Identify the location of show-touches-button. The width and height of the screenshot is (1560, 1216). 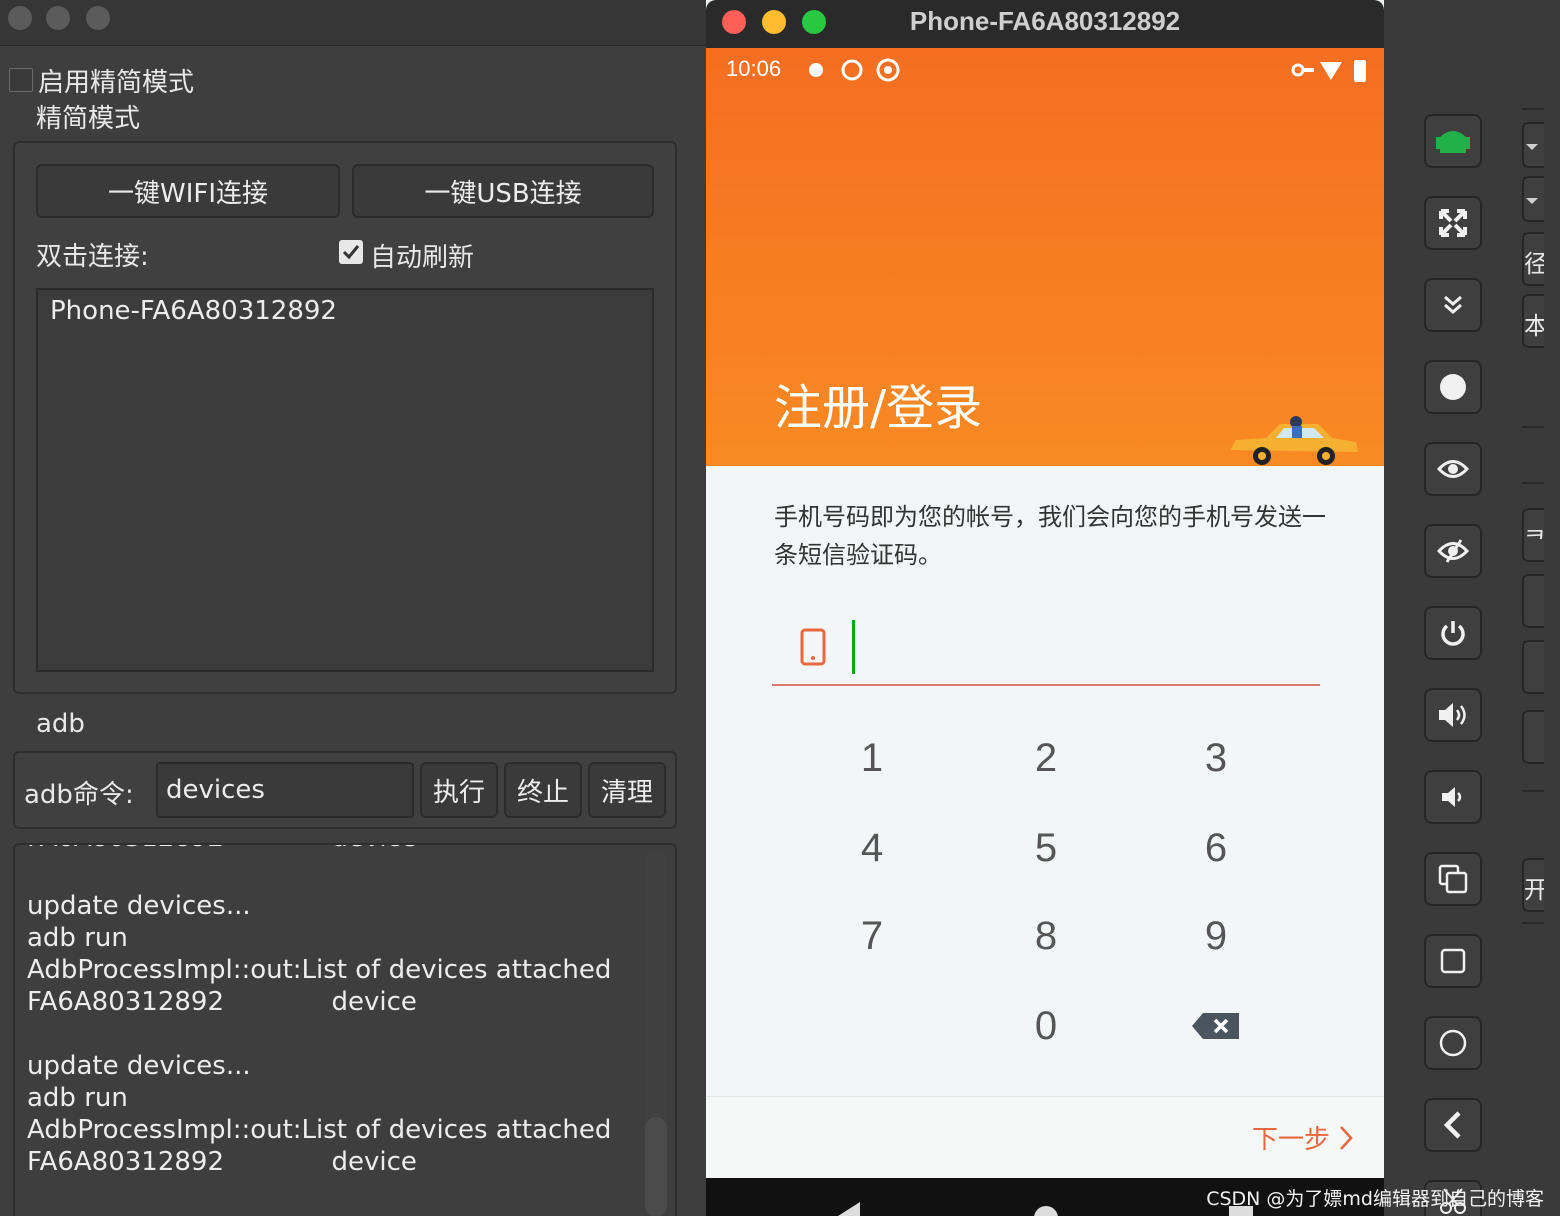
(1453, 469).